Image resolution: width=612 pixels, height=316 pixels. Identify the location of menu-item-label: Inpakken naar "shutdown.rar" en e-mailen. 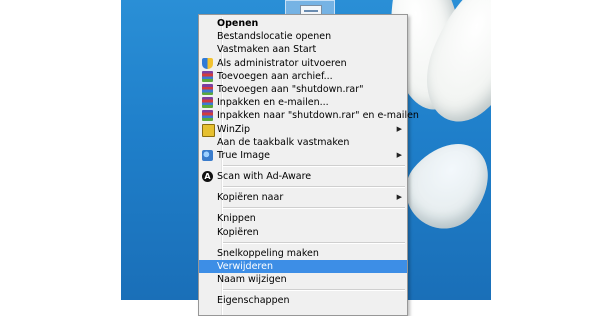
(318, 116).